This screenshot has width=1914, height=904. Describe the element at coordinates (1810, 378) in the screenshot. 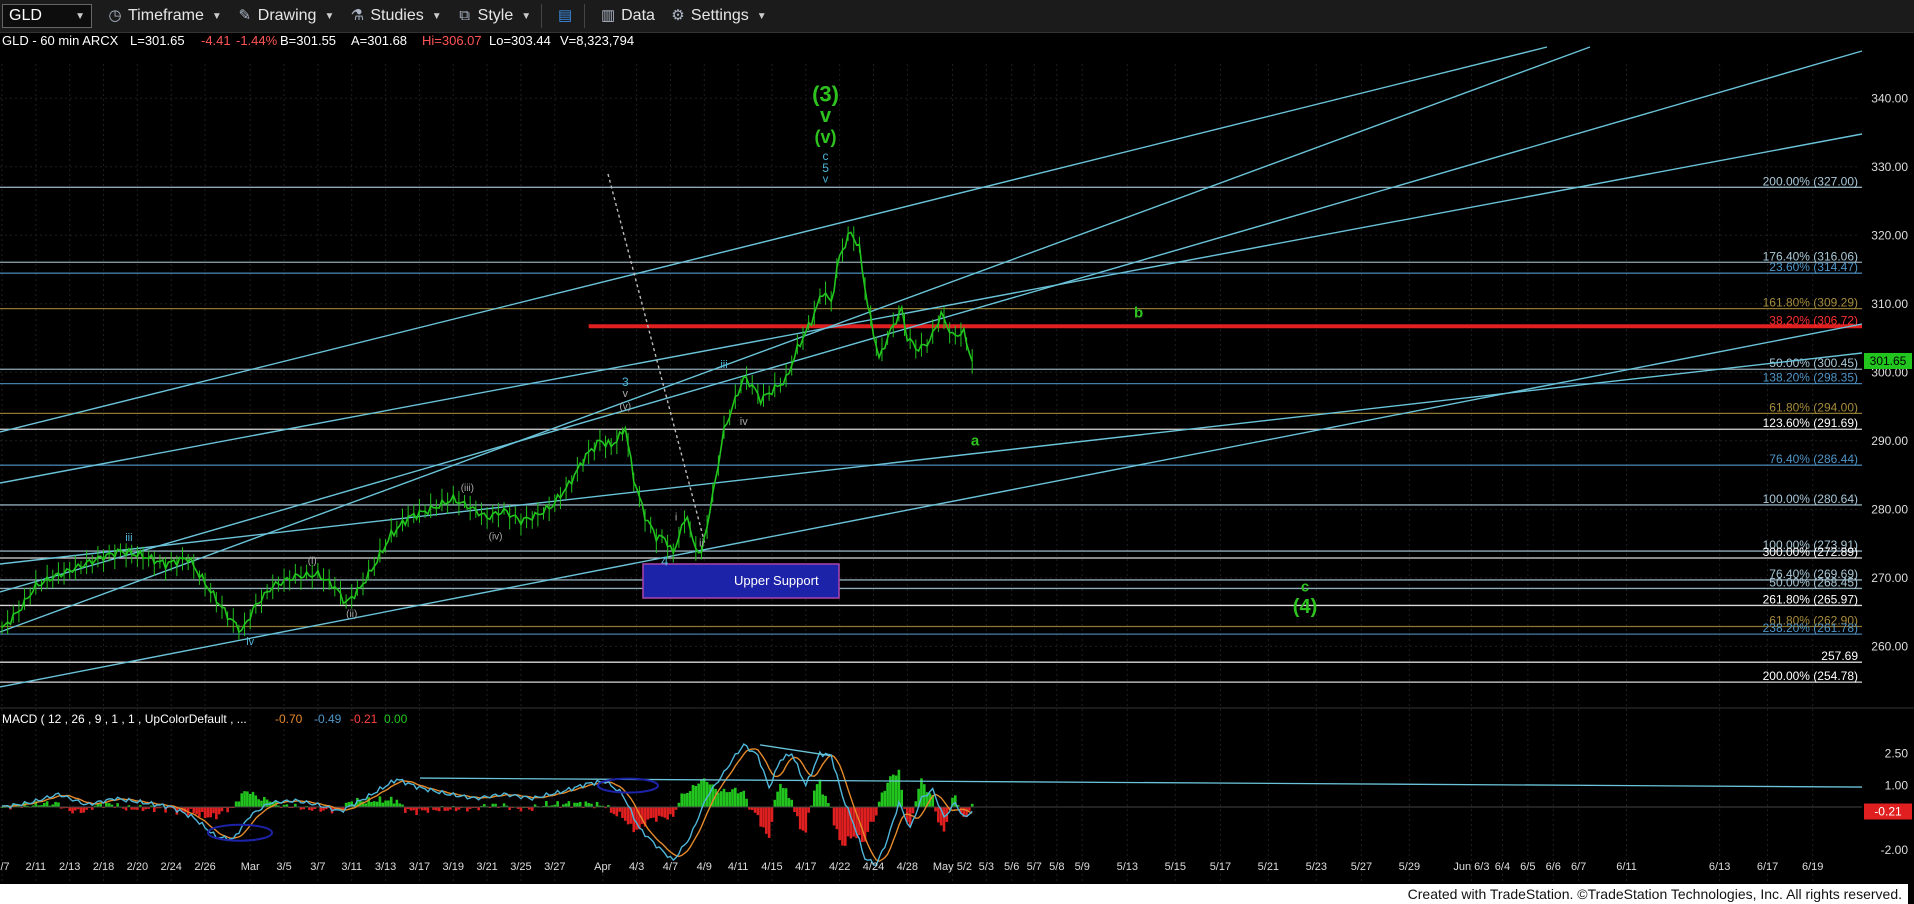

I see `fib-level-label: 138.20% (298.35)` at that location.